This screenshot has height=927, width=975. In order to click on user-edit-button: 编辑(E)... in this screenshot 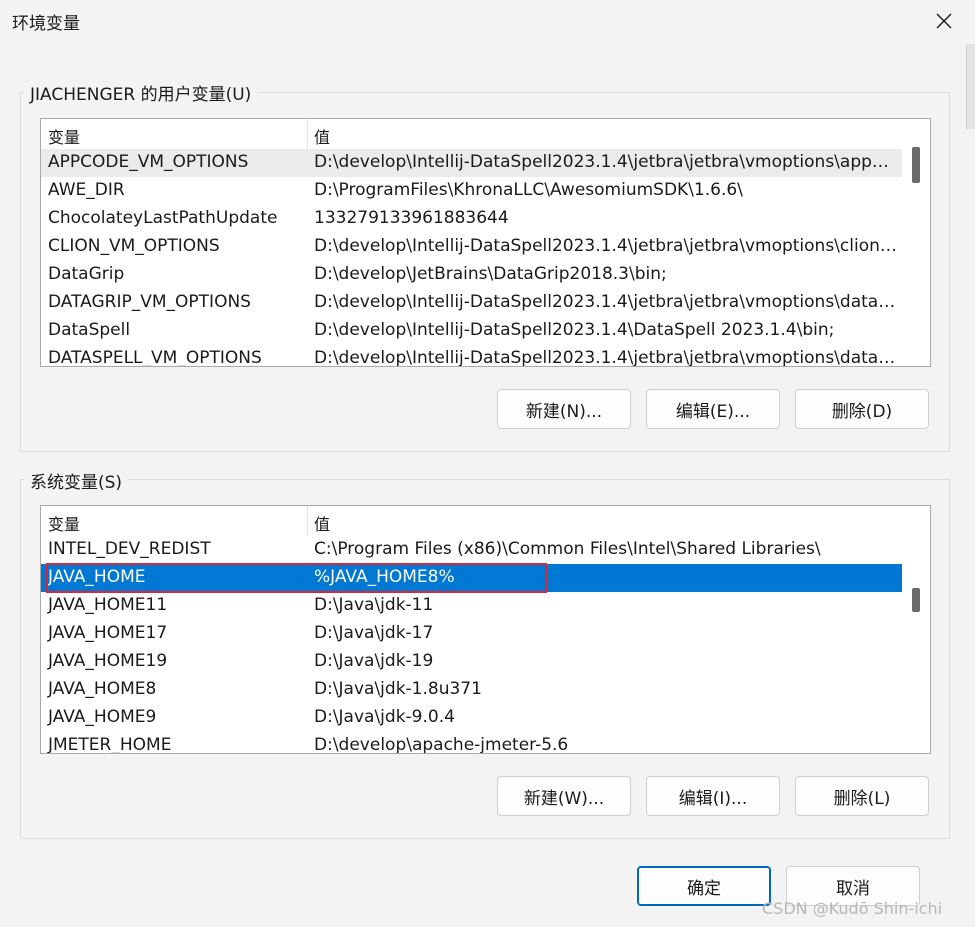, I will do `click(713, 409)`.